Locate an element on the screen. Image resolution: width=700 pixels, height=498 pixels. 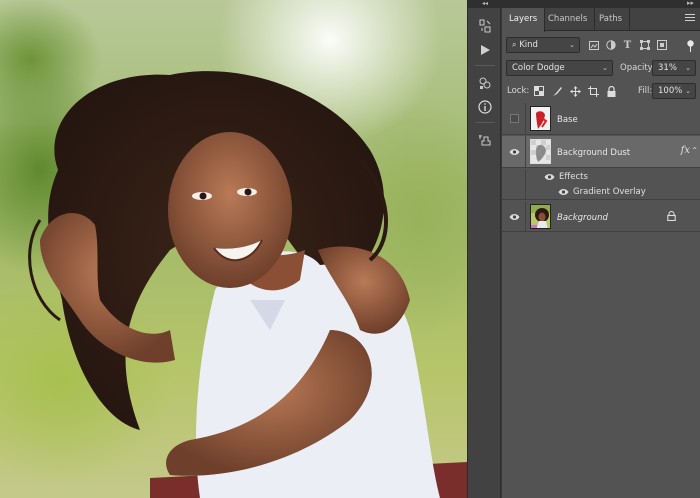
search-icon: ⌕ is located at coordinates (514, 44).